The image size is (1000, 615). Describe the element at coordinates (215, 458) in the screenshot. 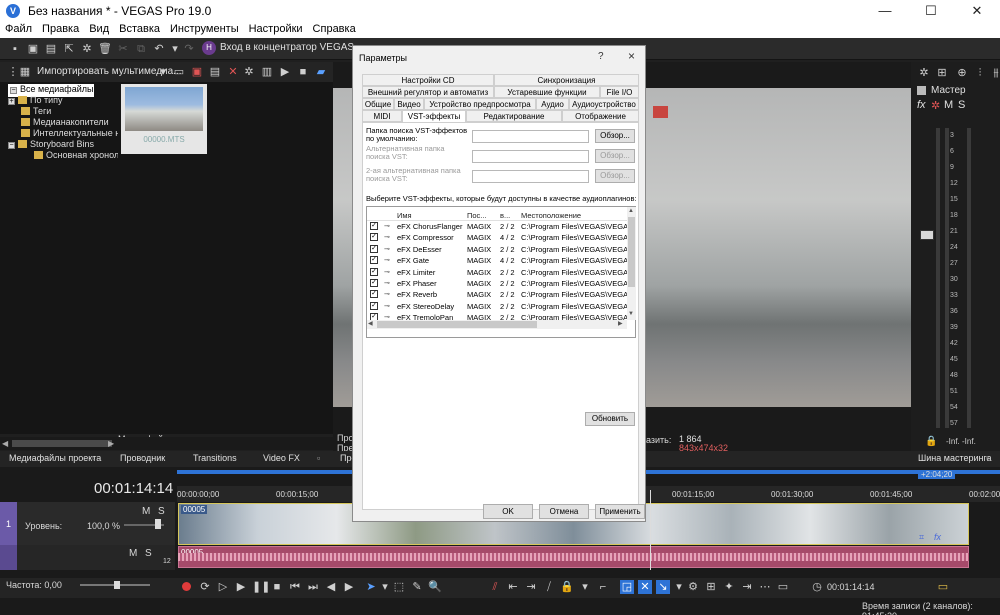

I see `tab-transitions: Transitions` at that location.